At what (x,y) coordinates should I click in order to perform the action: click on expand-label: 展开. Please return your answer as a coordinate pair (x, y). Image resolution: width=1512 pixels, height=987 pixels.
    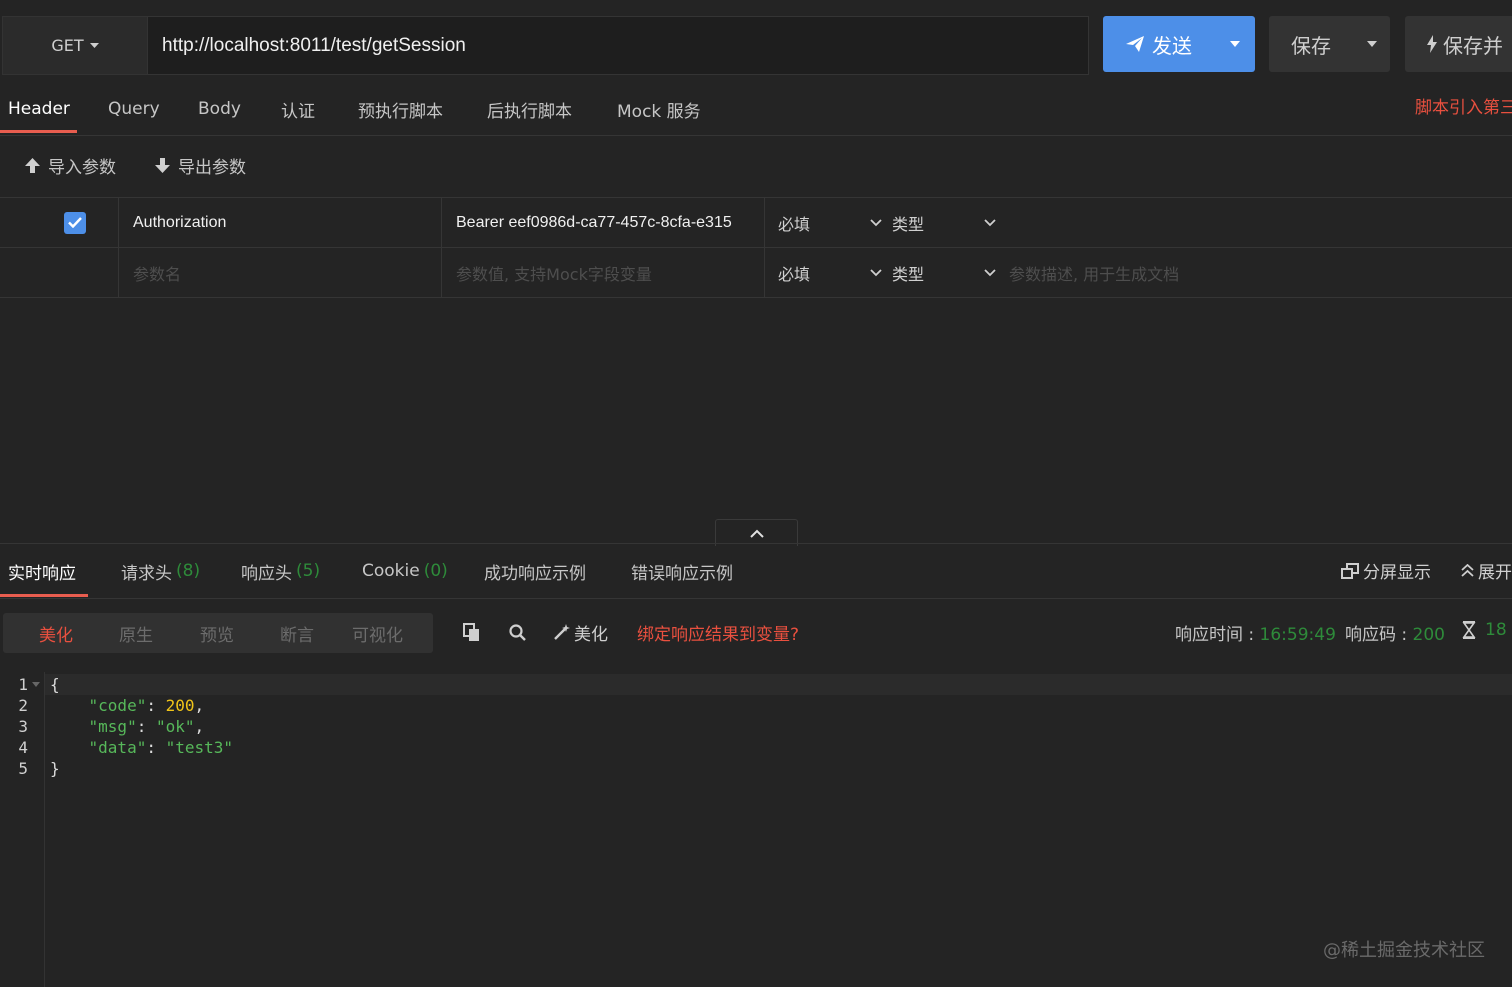
    Looking at the image, I should click on (1495, 573).